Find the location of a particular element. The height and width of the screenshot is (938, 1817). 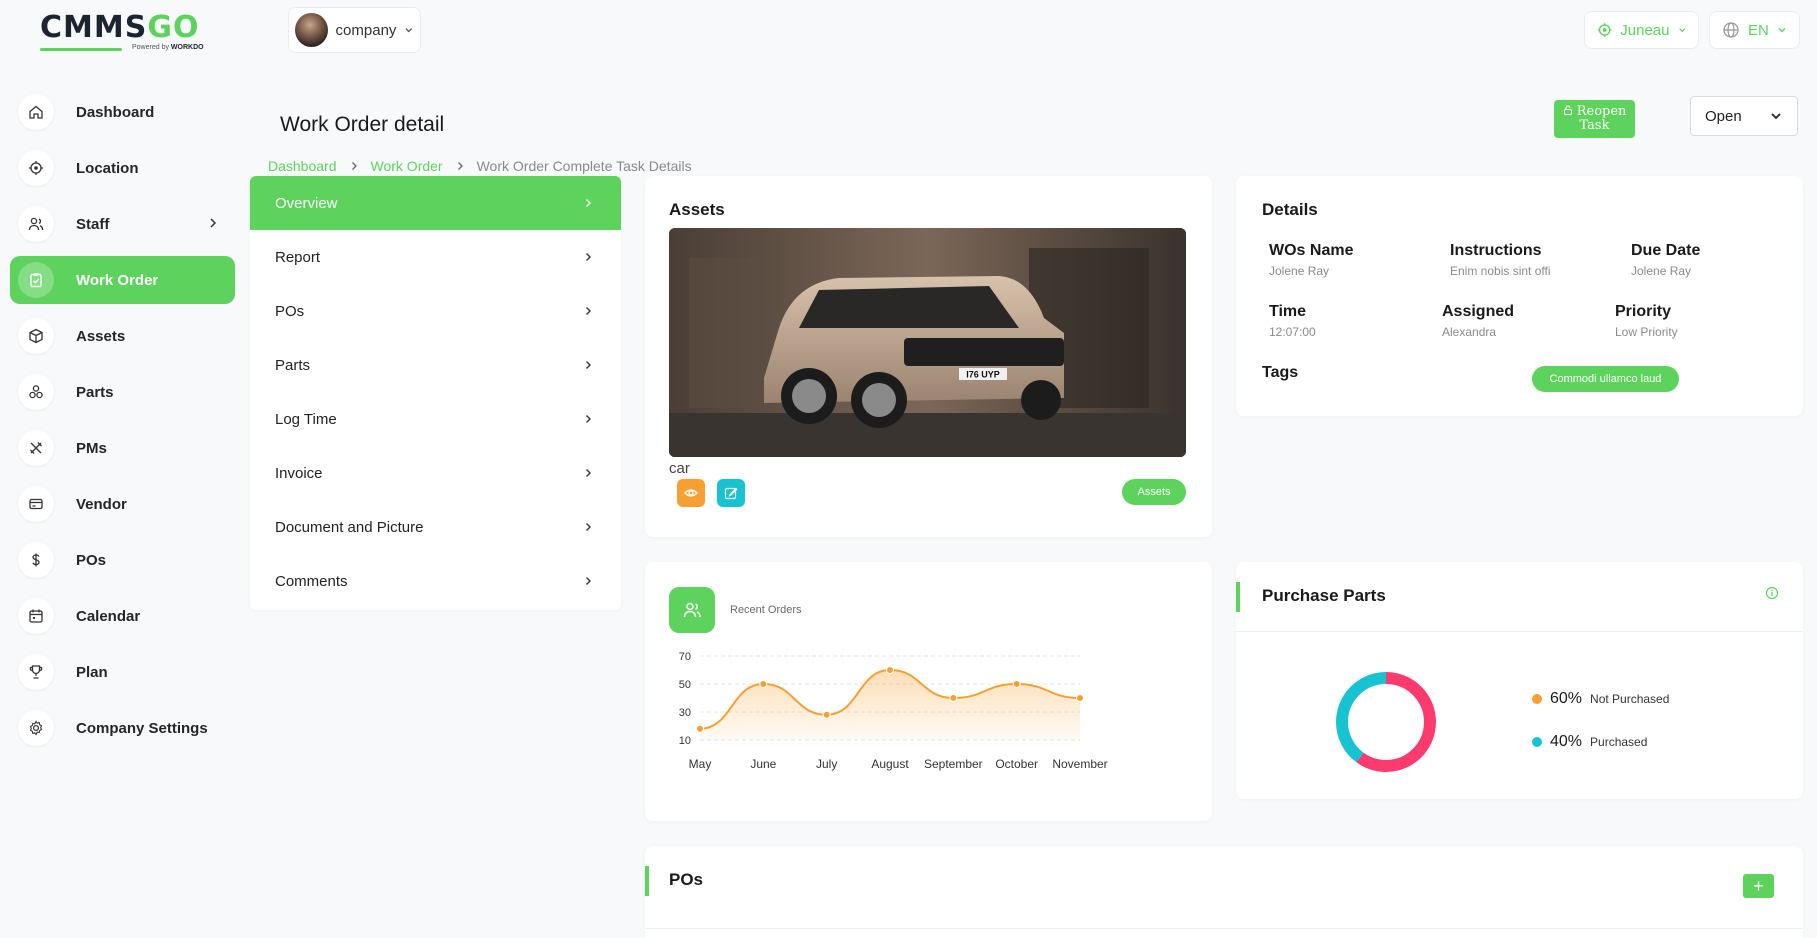

sidebar-item-dashboard: Dashboard is located at coordinates (122, 112).